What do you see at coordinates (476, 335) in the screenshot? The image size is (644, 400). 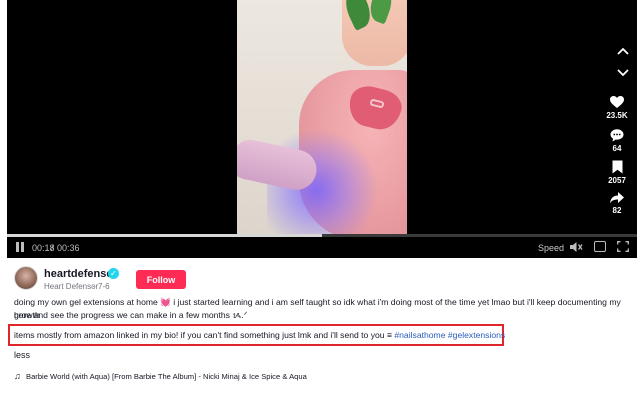 I see `hashtag-link: #gelextensions` at bounding box center [476, 335].